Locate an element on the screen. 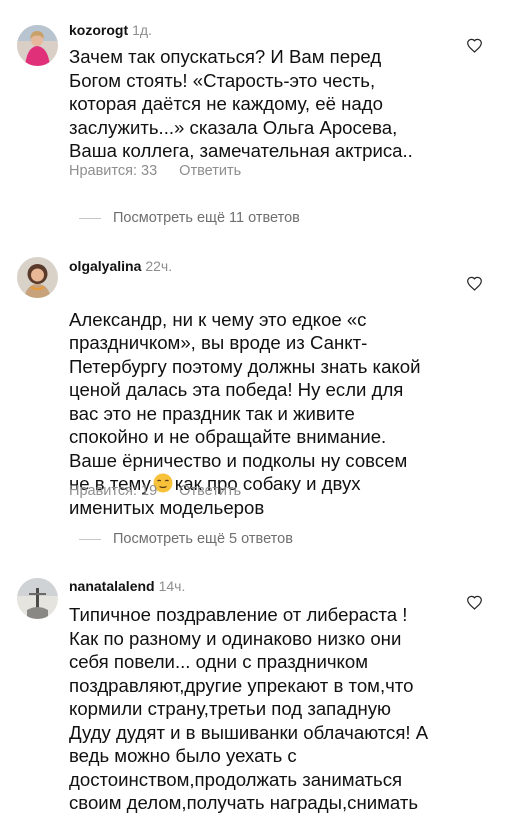  avatar-nanatalalend is located at coordinates (37, 598).